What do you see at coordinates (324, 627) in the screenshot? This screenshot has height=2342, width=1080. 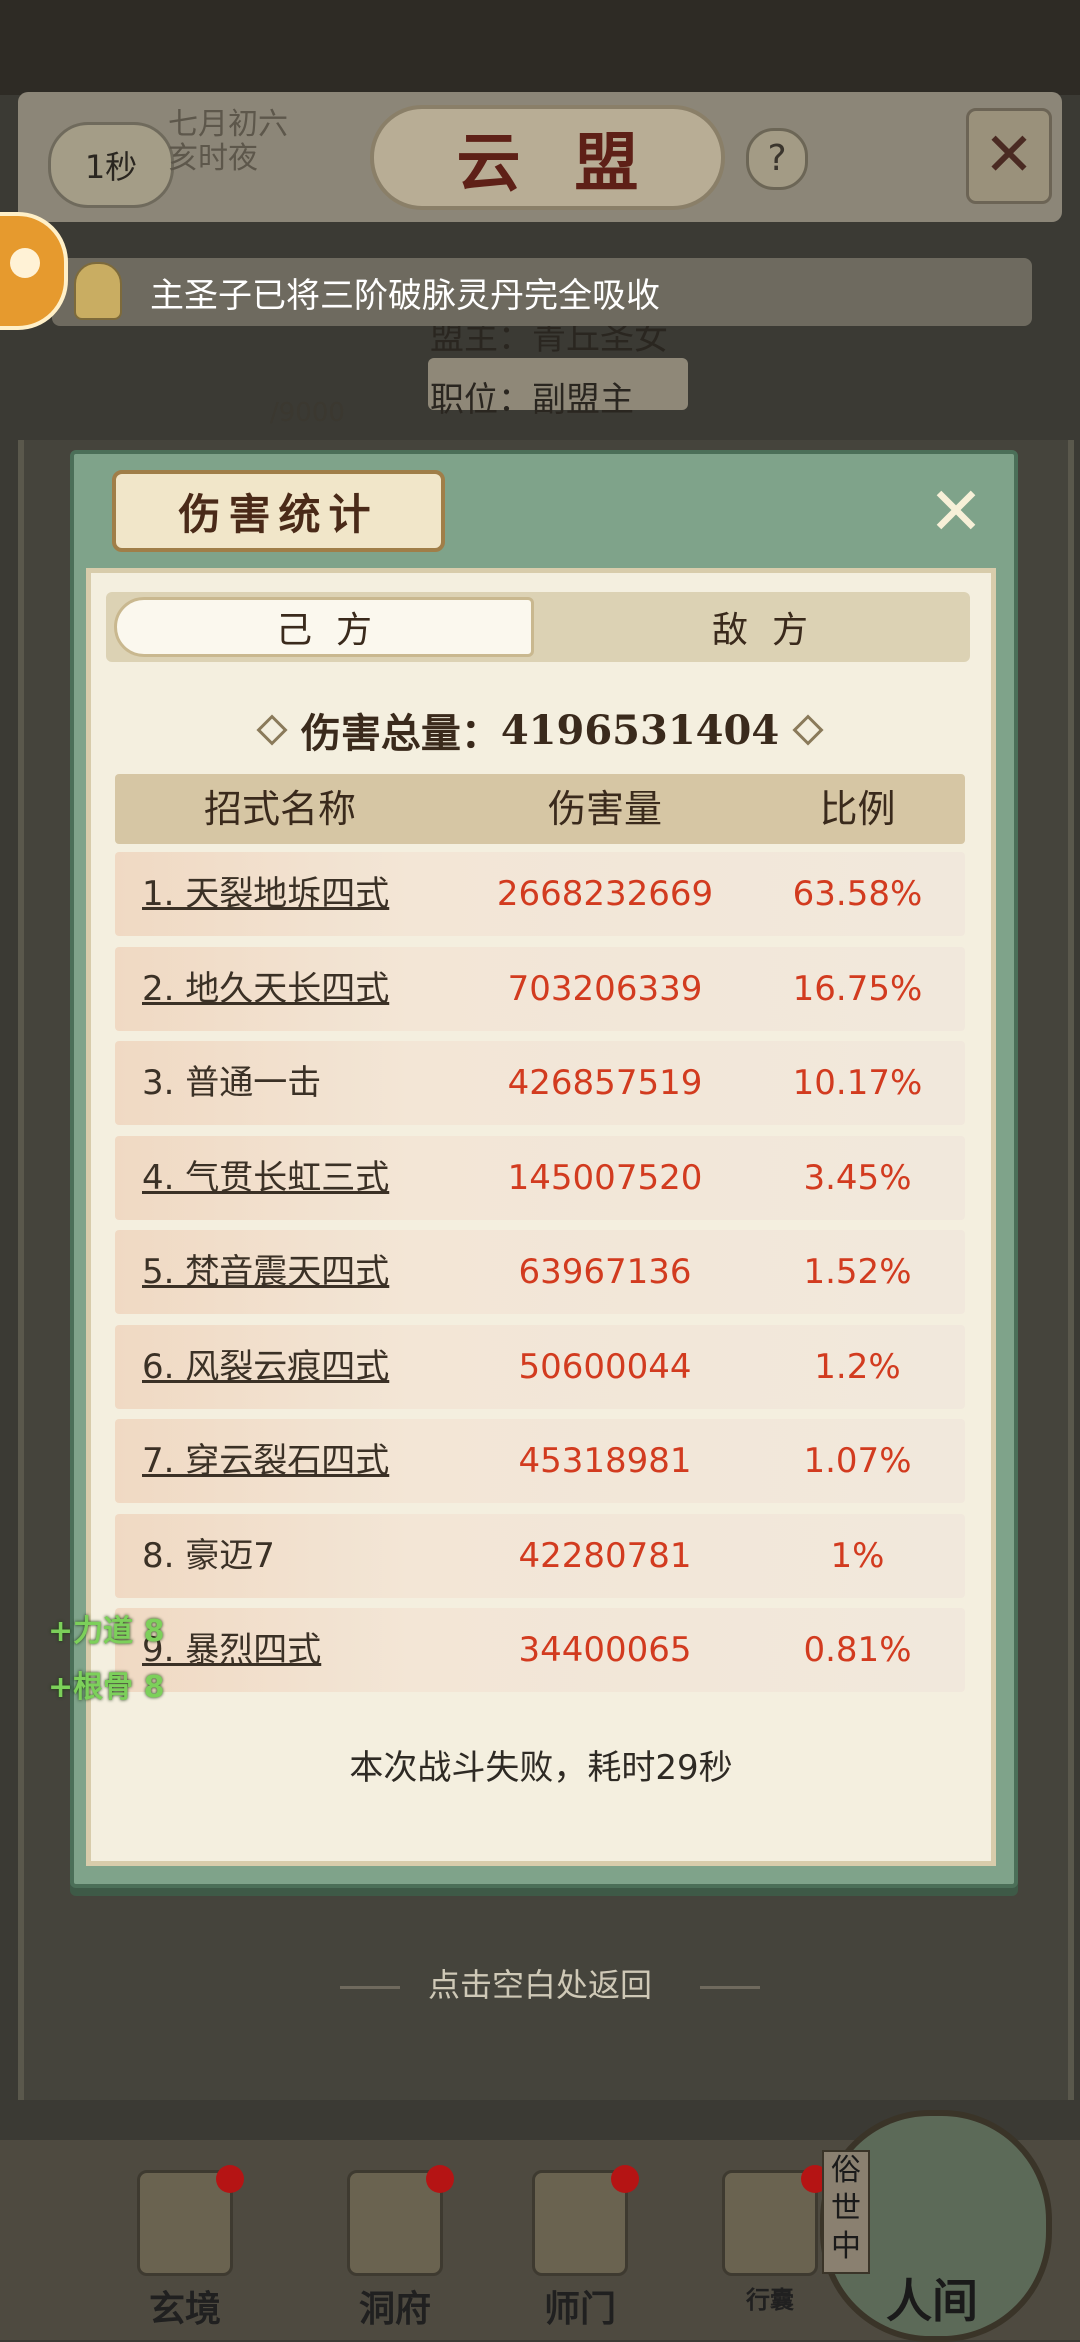 I see `tab-own-side: 己方` at bounding box center [324, 627].